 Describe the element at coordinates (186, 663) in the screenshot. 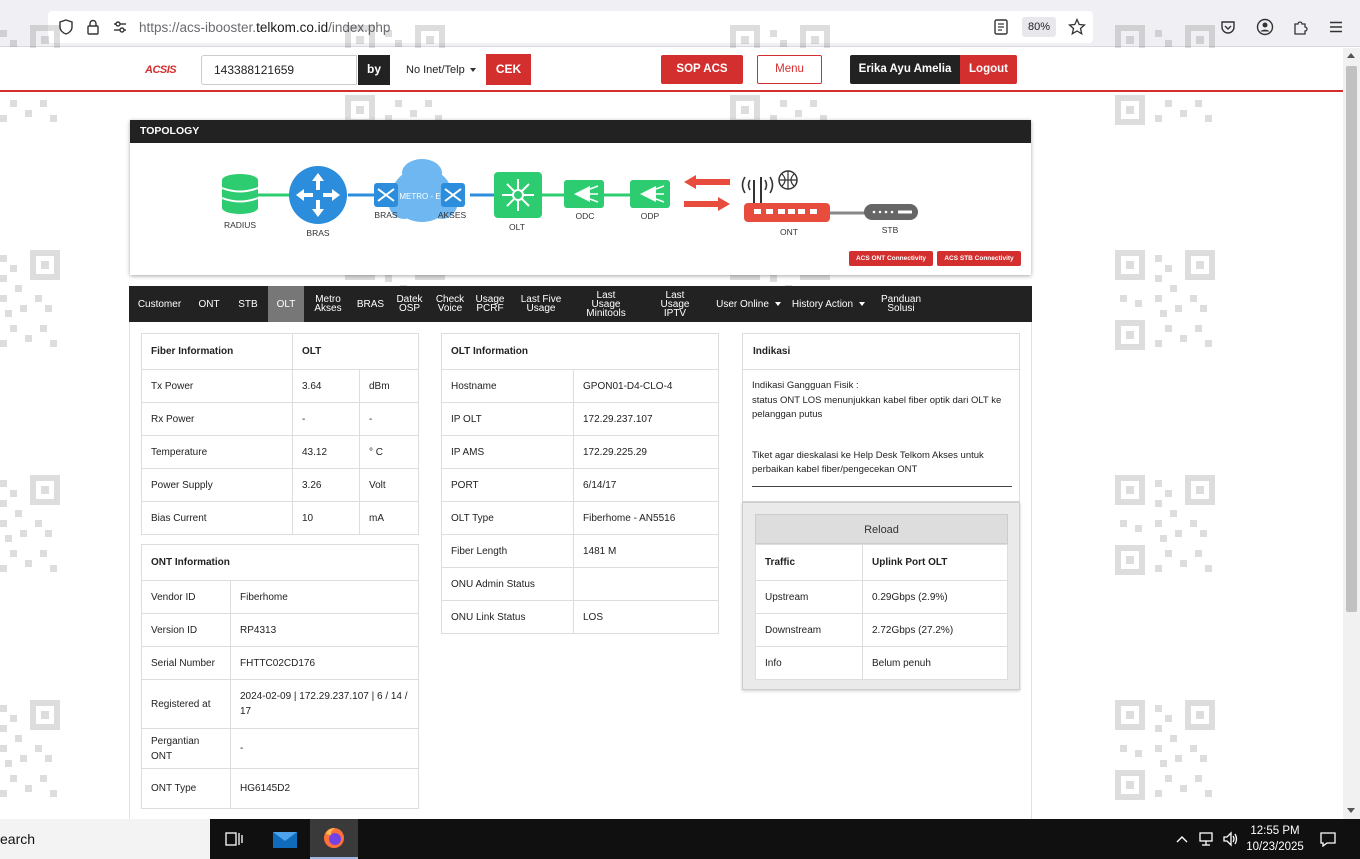

I see `row-label: Serial Number` at that location.